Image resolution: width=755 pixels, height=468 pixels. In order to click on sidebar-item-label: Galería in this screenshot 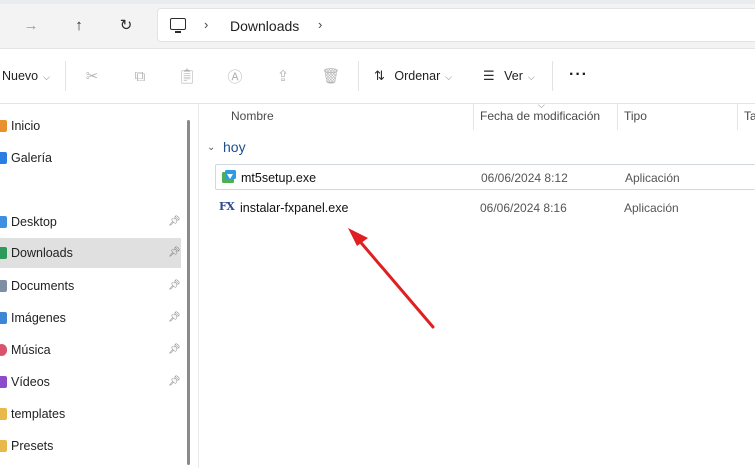, I will do `click(31, 158)`.